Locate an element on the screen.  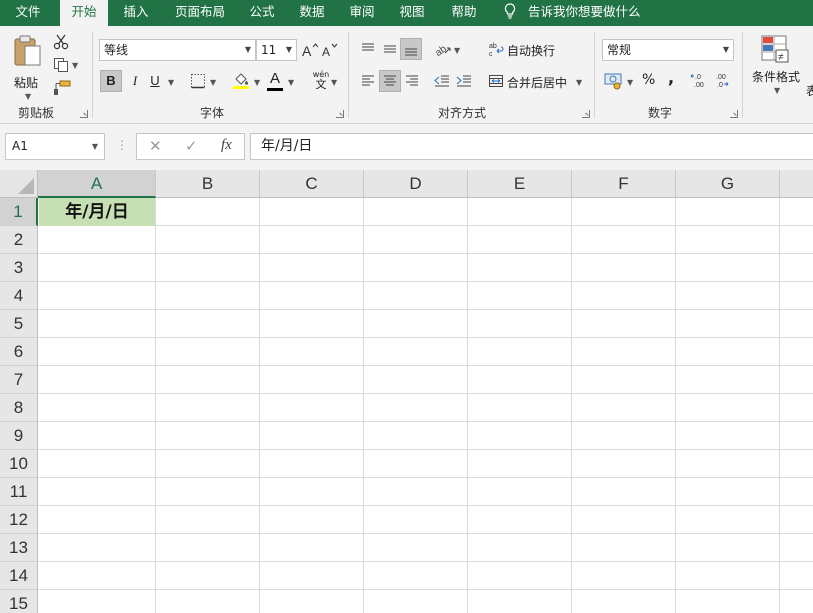
column-header-a: A is located at coordinates (97, 184).